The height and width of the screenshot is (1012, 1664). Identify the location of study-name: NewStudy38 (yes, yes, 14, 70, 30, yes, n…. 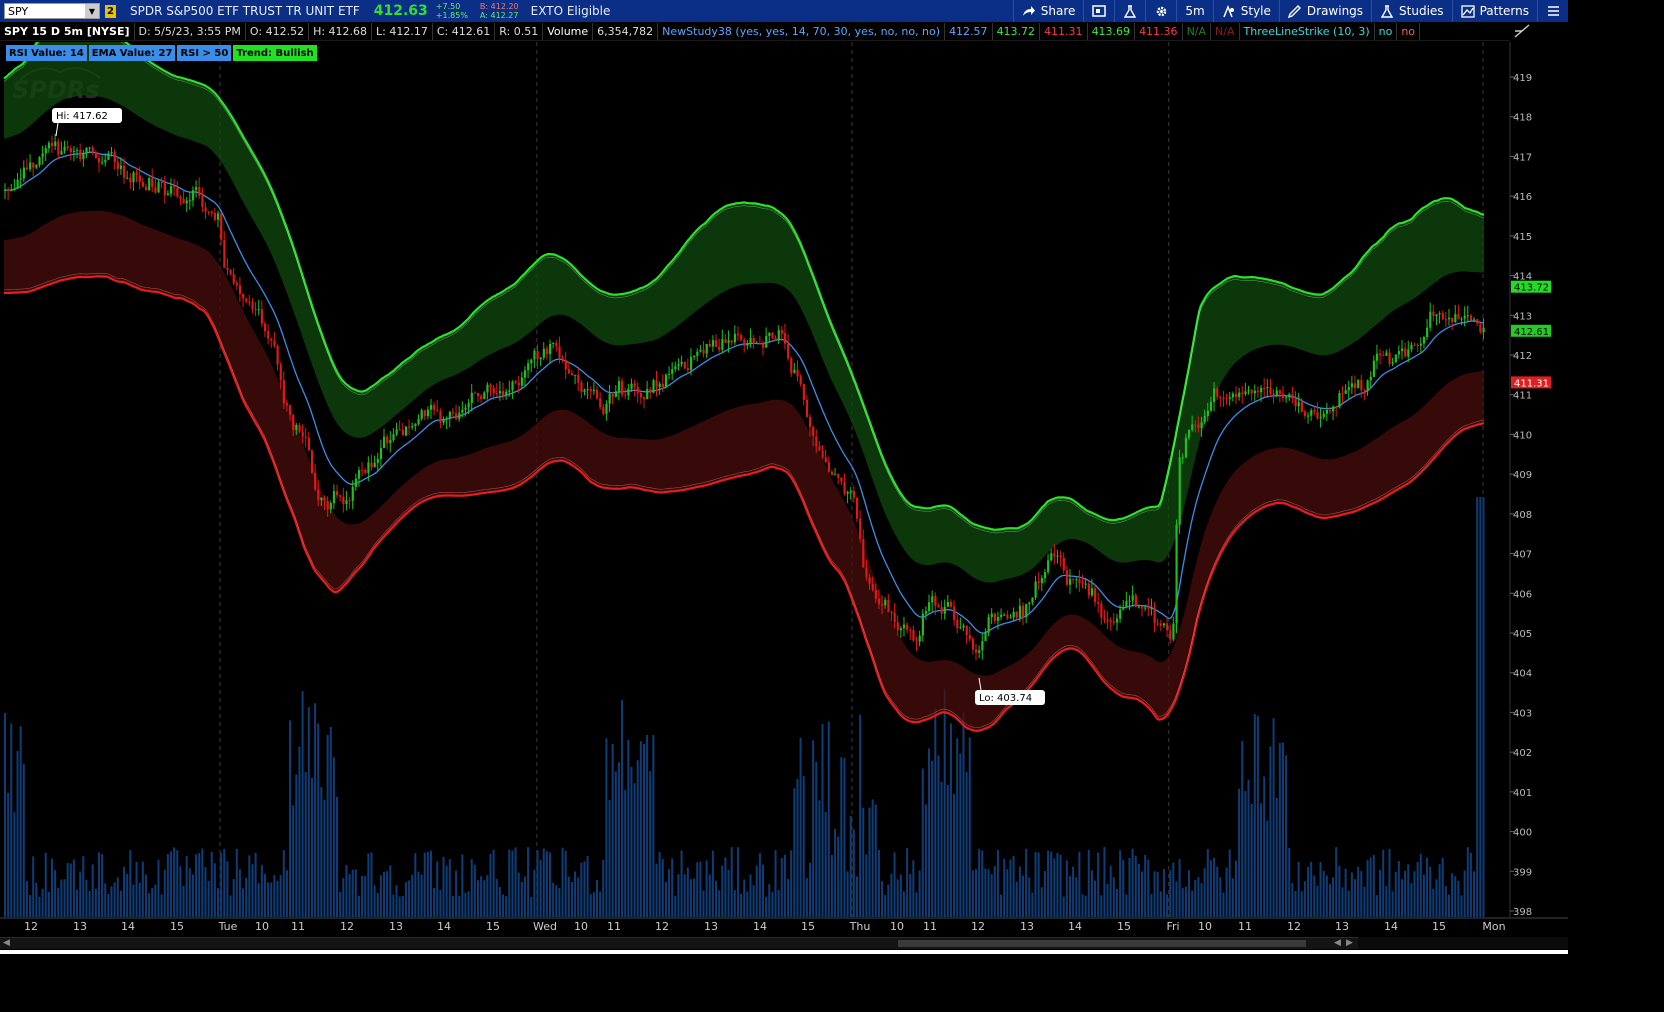
(802, 31).